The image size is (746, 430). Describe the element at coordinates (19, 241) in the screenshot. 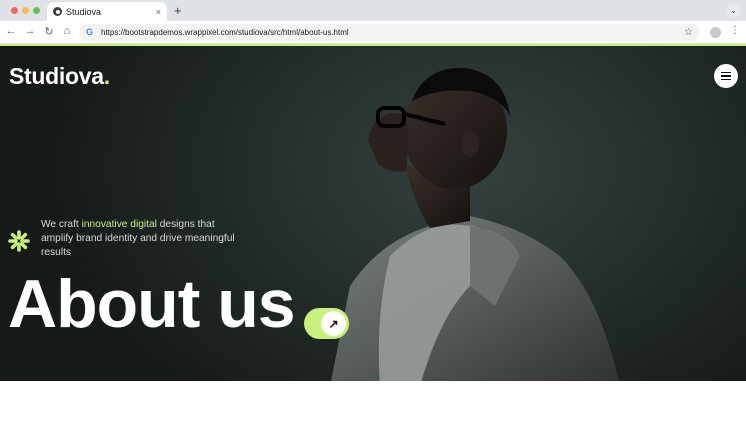

I see `asterisk-icon` at that location.